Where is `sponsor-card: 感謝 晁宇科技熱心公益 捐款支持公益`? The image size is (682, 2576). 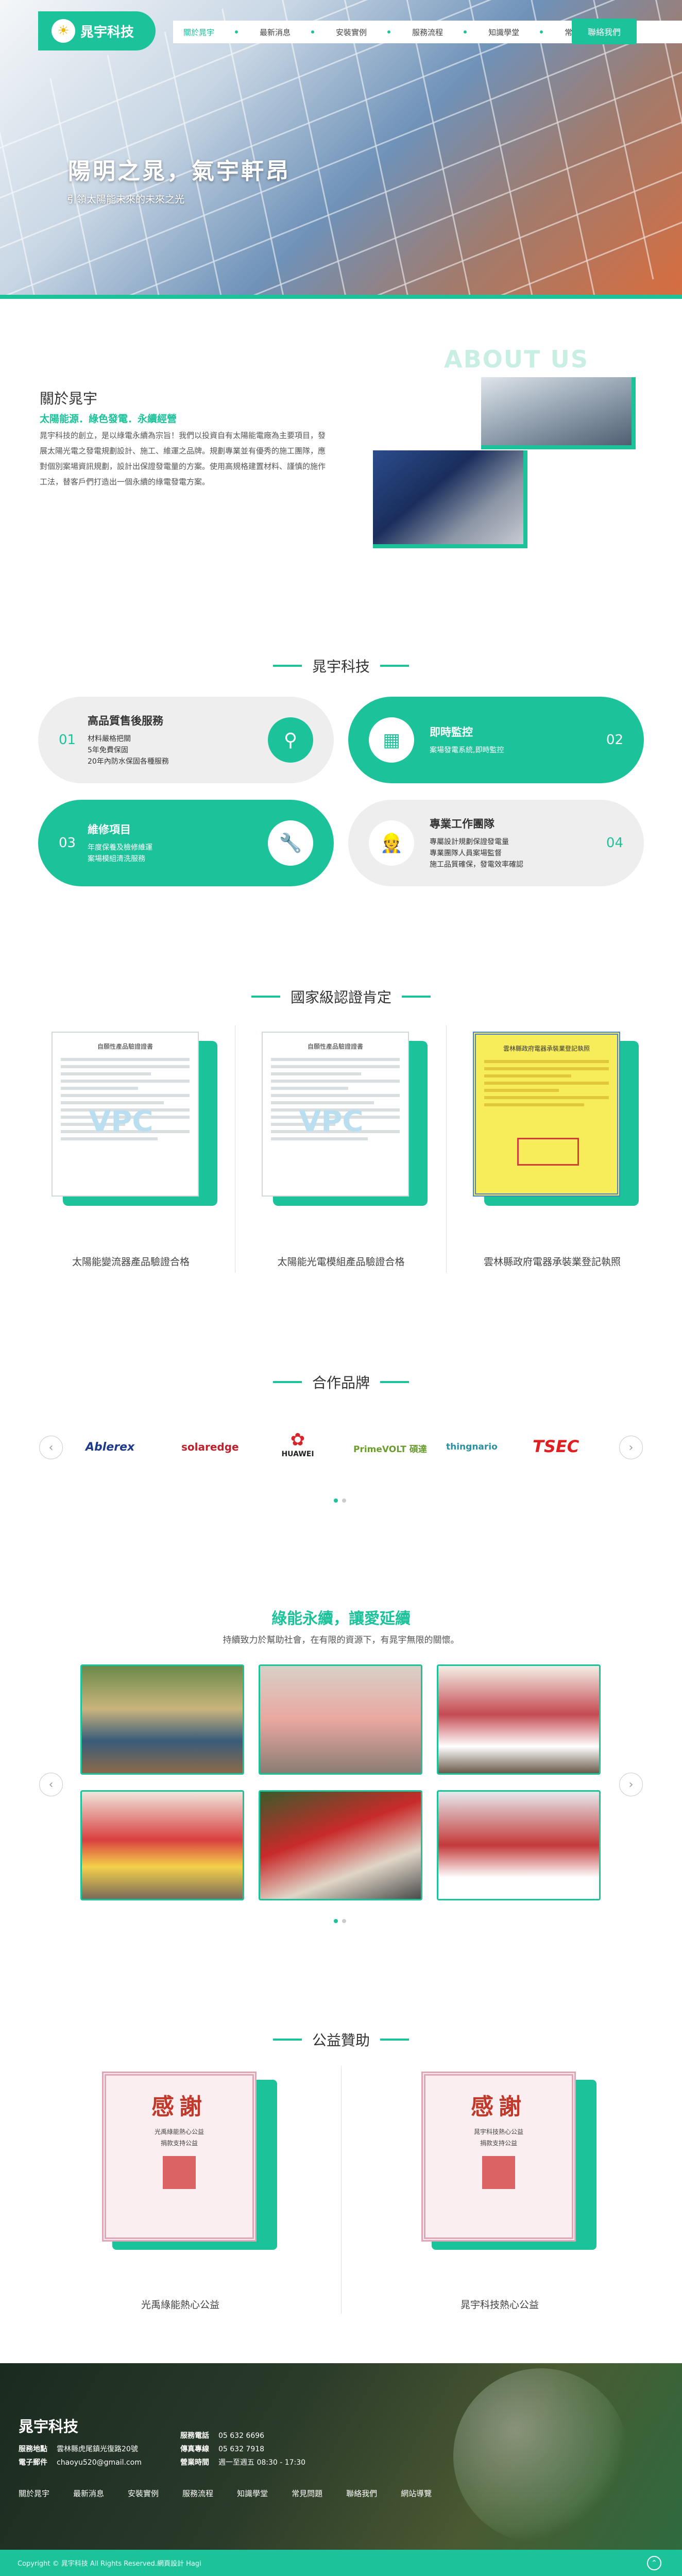 sponsor-card: 感謝 晁宇科技熱心公益 捐款支持公益 is located at coordinates (508, 2161).